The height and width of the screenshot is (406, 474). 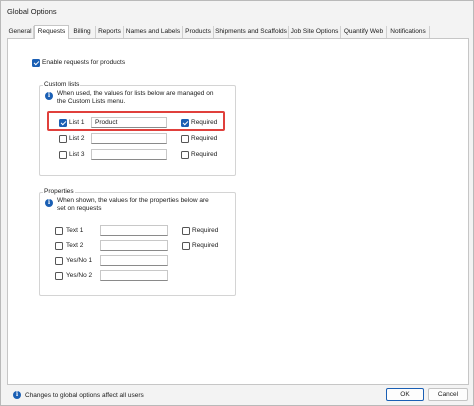 What do you see at coordinates (75, 245) in the screenshot?
I see `text-2-label: Text 2` at bounding box center [75, 245].